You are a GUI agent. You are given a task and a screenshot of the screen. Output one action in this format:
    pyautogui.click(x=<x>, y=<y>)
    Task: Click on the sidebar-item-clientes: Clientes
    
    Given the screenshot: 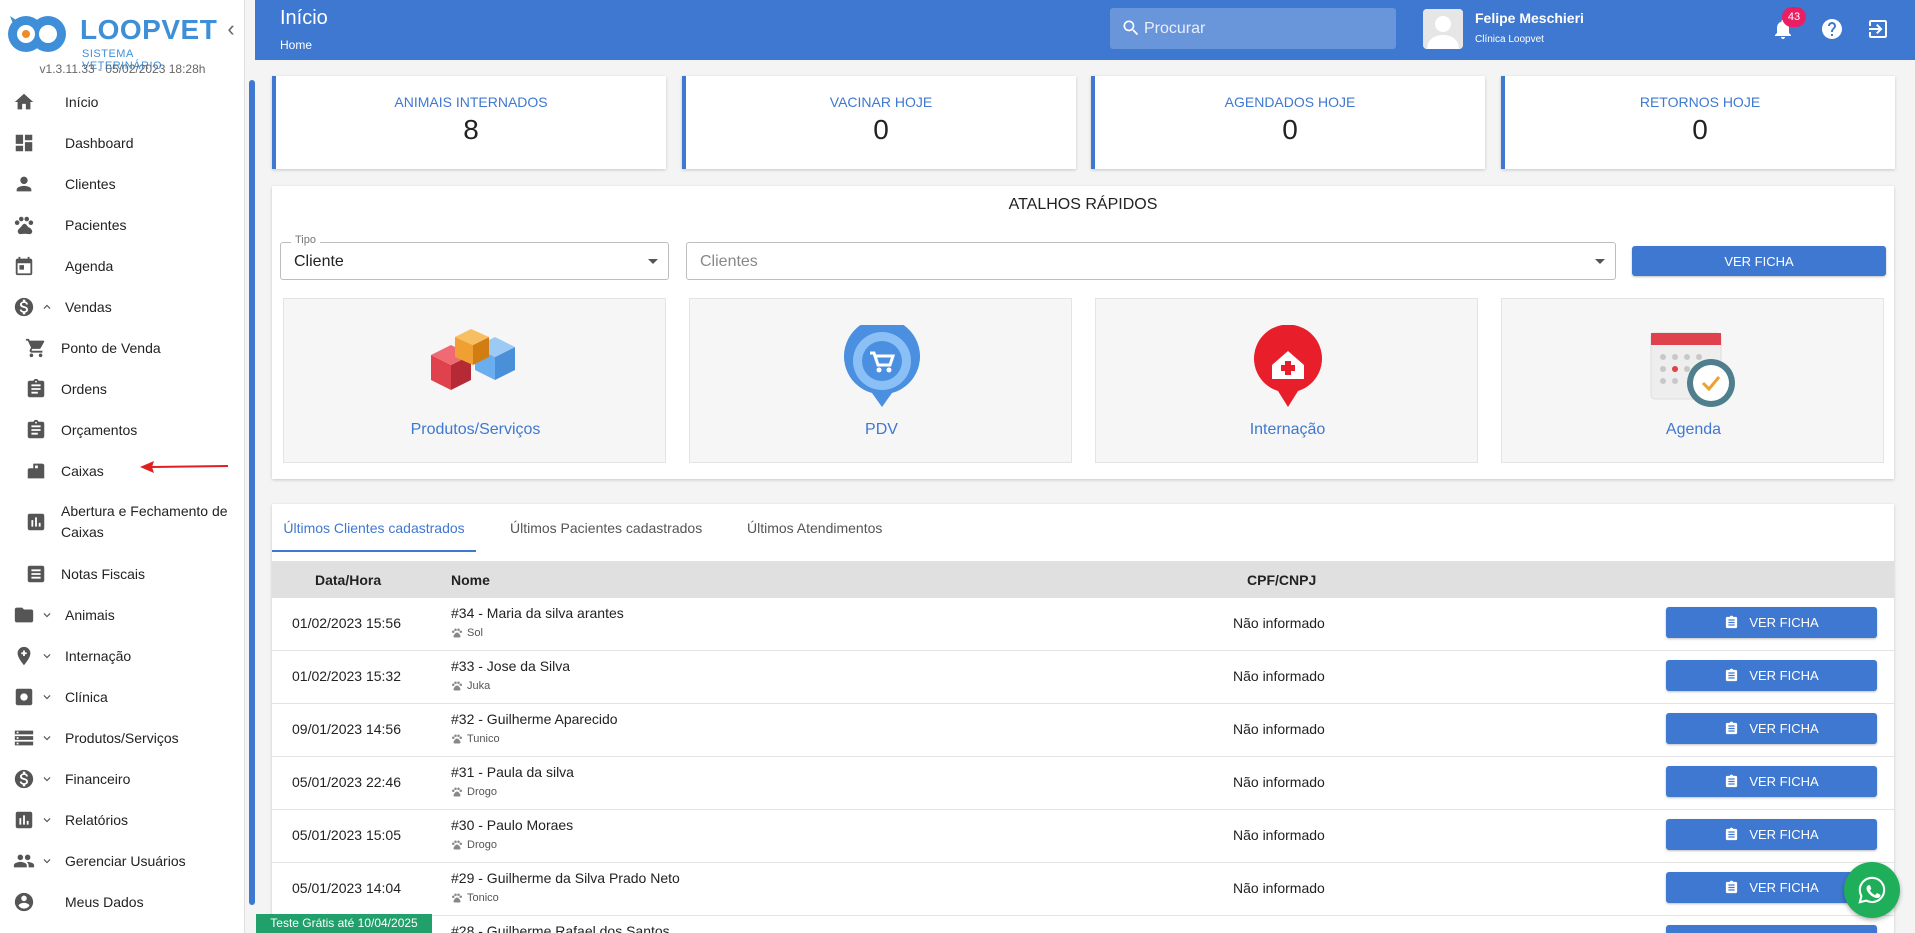 What is the action you would take?
    pyautogui.click(x=120, y=184)
    